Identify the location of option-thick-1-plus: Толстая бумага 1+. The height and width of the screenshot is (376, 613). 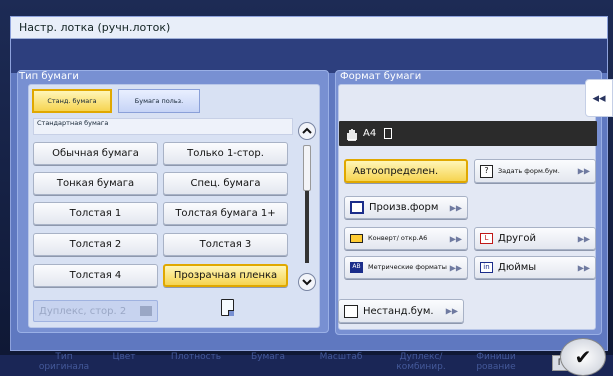
(225, 213).